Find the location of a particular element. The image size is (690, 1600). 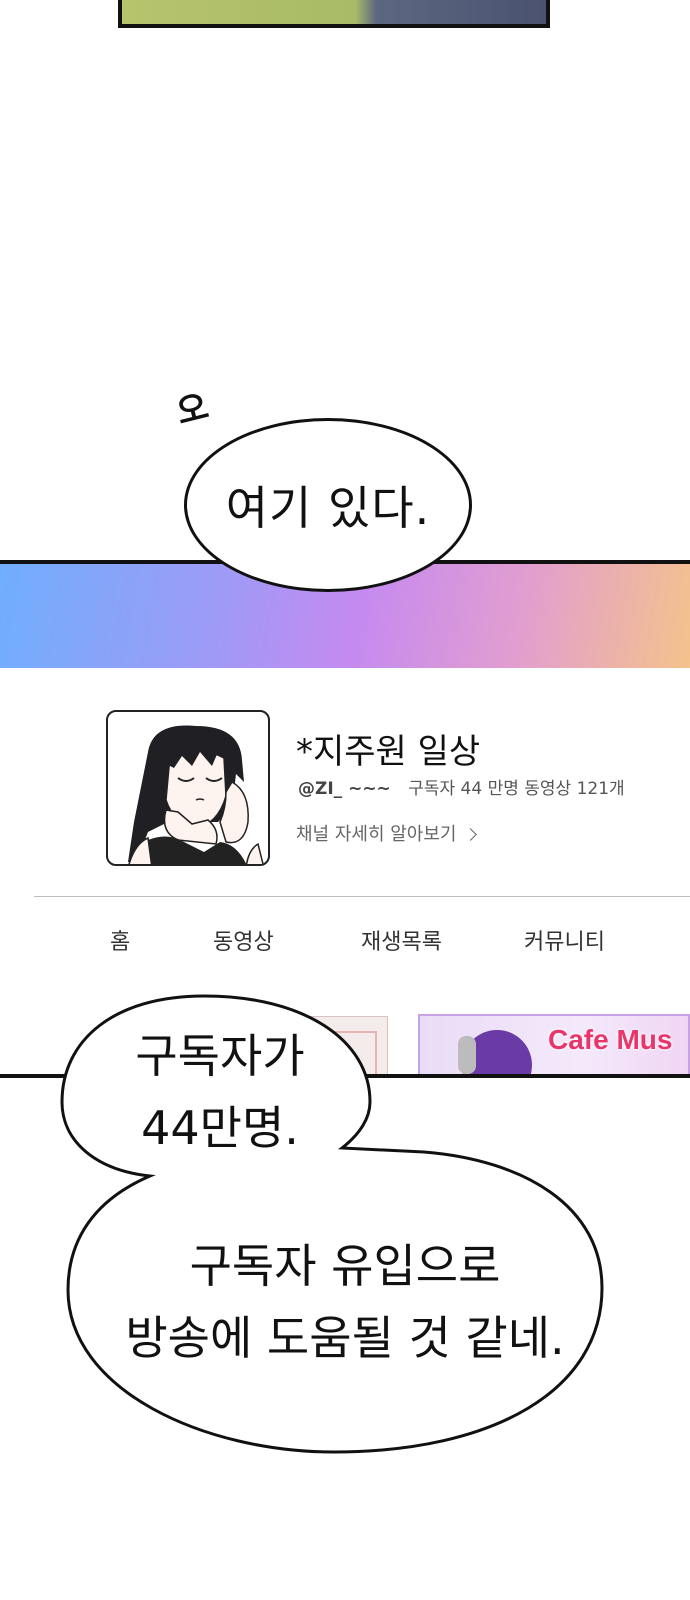

speech-bubble-1: 여기 있다. is located at coordinates (328, 505).